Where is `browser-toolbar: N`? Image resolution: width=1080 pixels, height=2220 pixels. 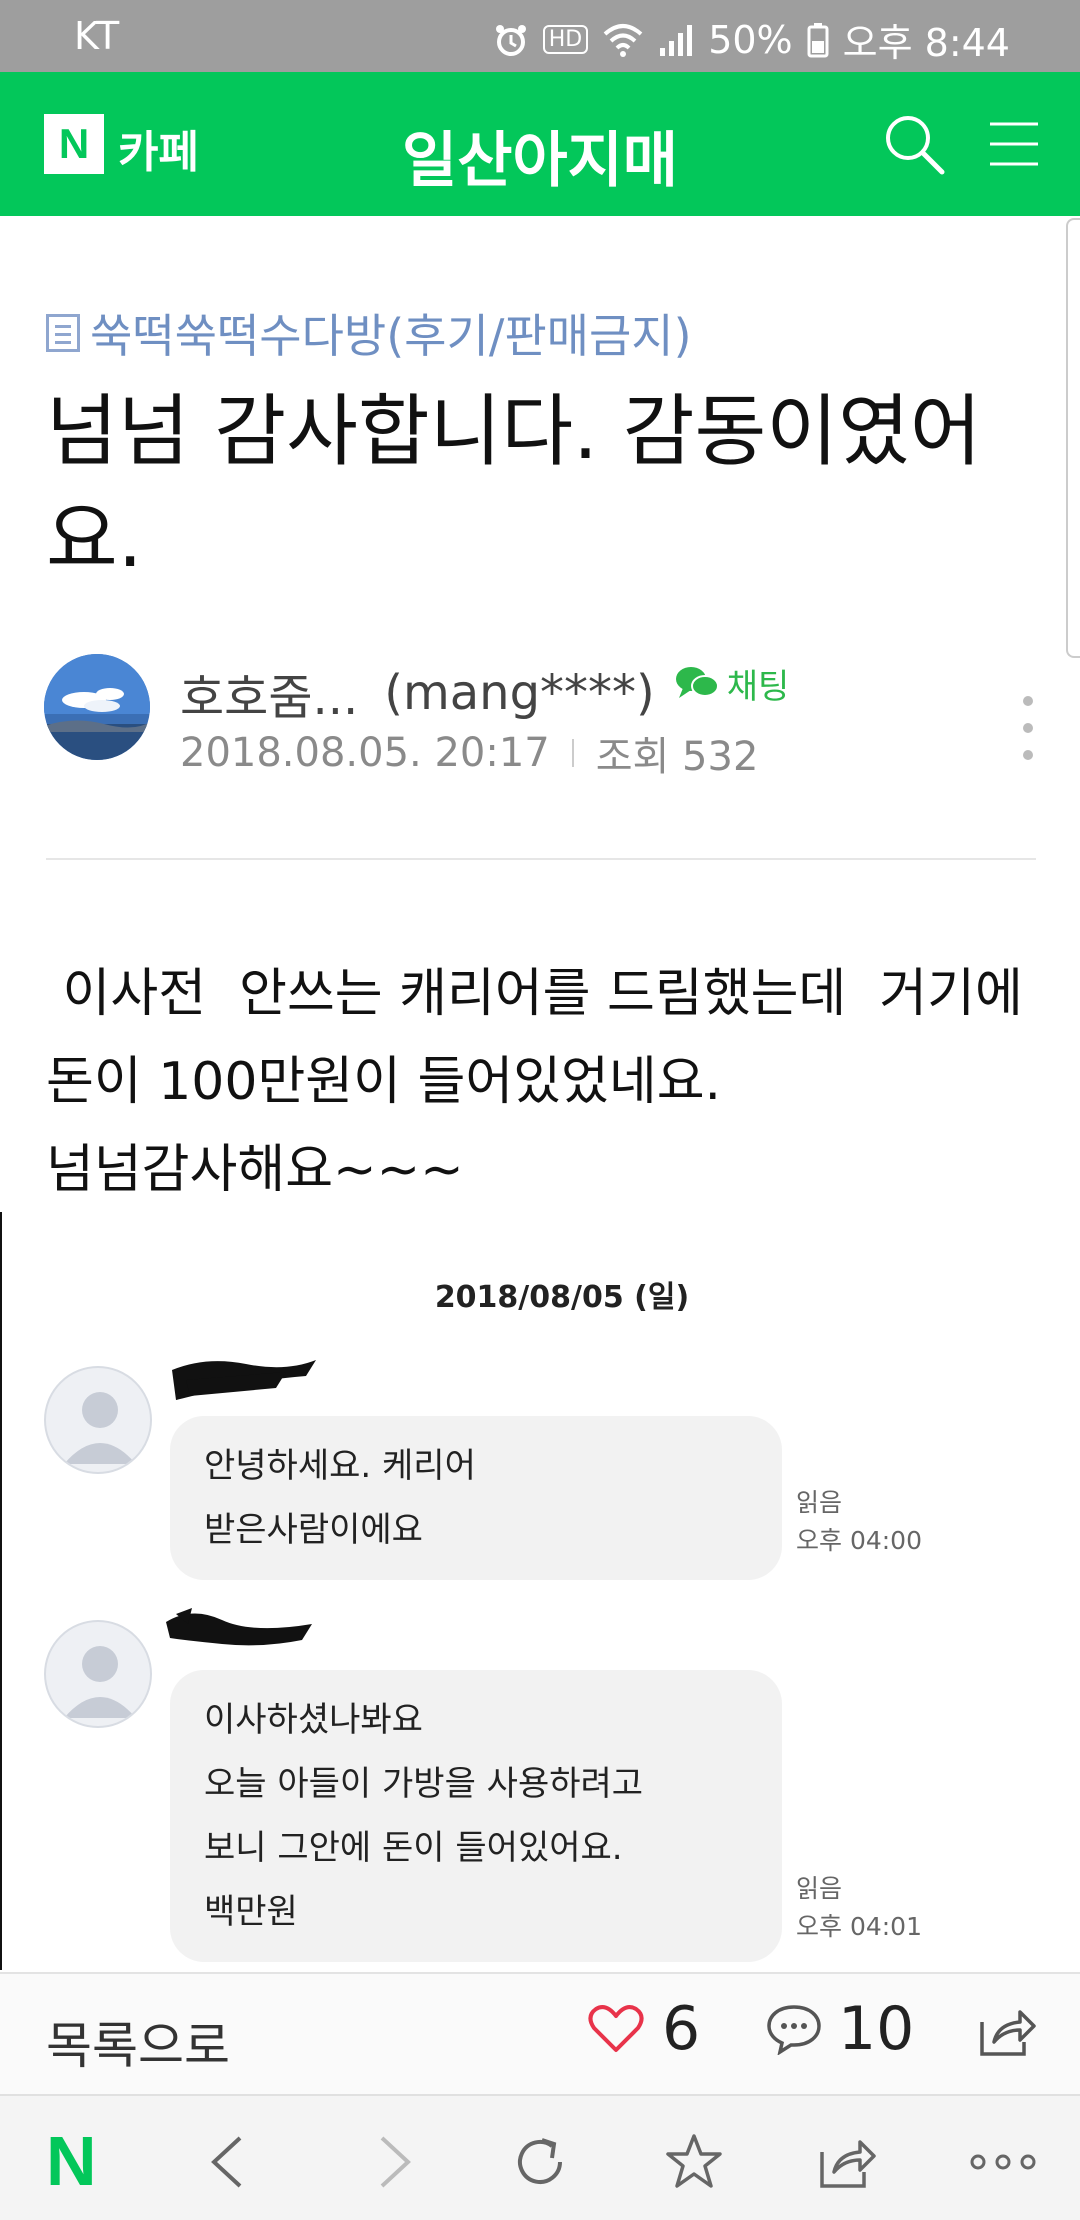 browser-toolbar: N is located at coordinates (540, 2157).